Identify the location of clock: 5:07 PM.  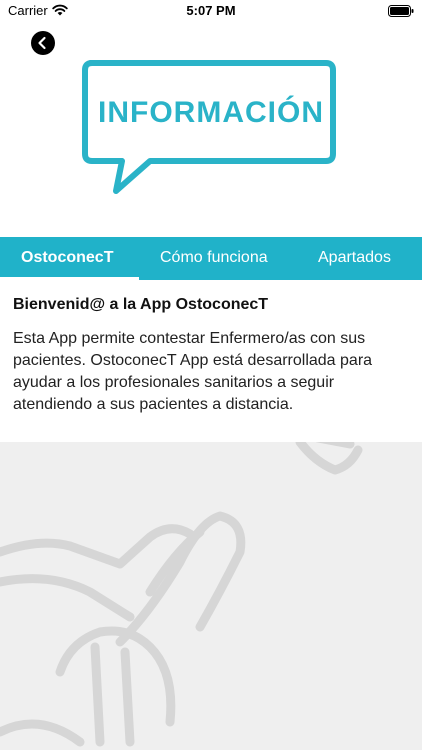
(211, 10).